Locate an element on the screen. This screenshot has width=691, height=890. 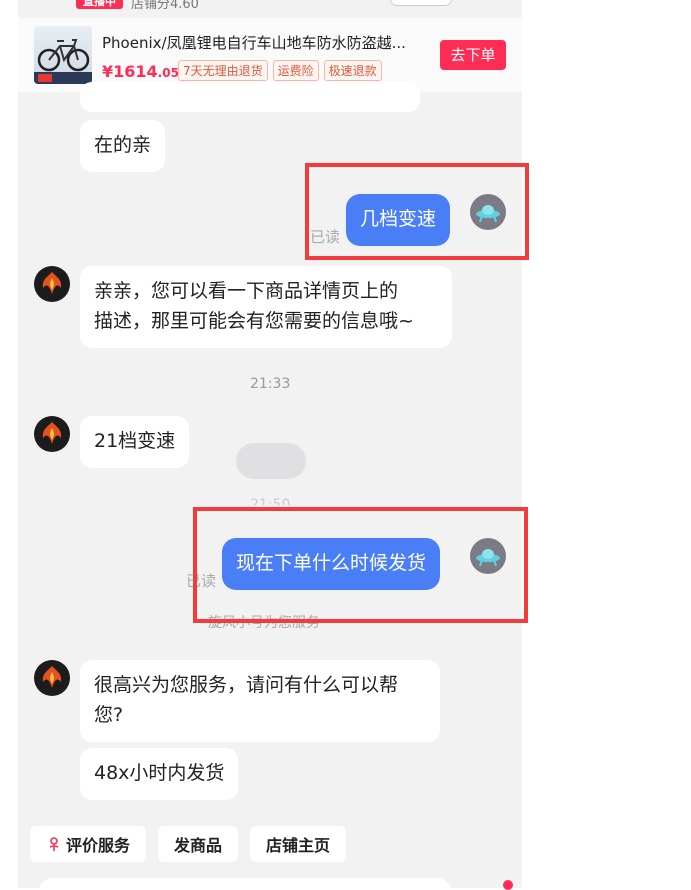
rate-service-button: 评价服务 is located at coordinates (88, 844).